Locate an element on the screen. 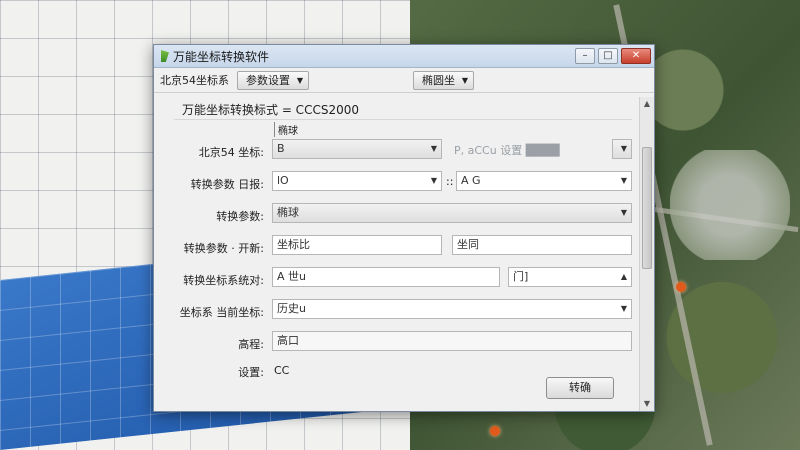 This screenshot has height=450, width=800. title-bar: 万能坐标转换软件 – □ ✕ is located at coordinates (404, 56).